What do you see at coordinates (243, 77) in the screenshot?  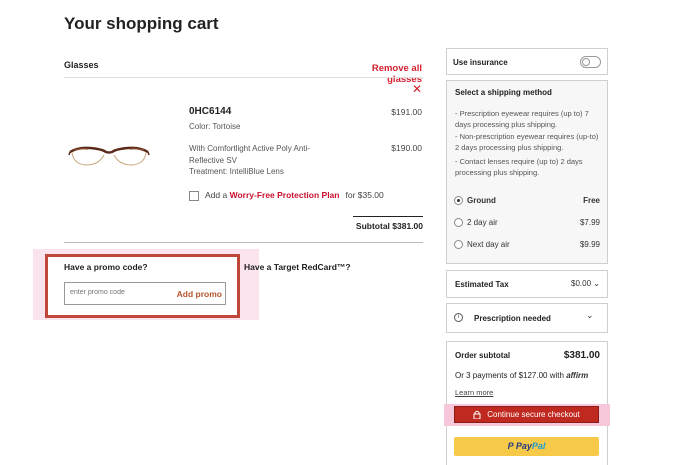 I see `section-divider` at bounding box center [243, 77].